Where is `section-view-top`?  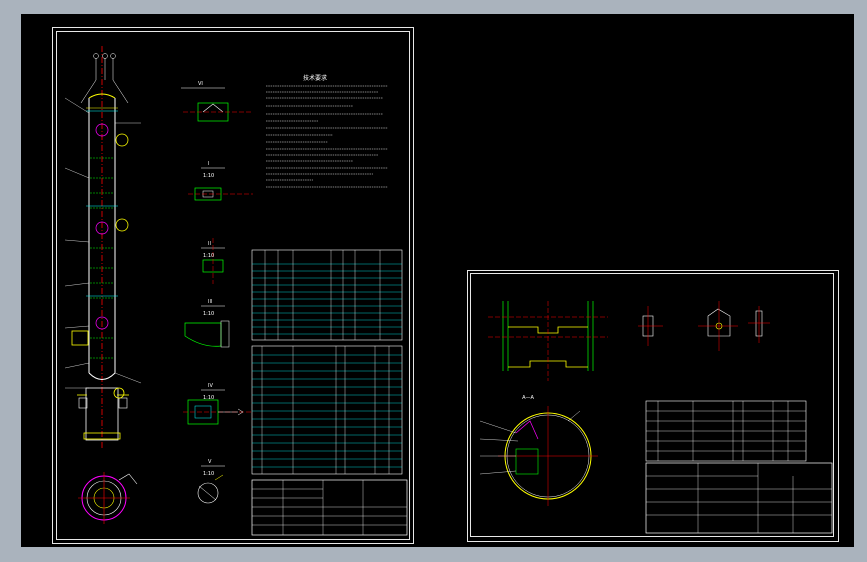
section-view-top is located at coordinates (108, 498).